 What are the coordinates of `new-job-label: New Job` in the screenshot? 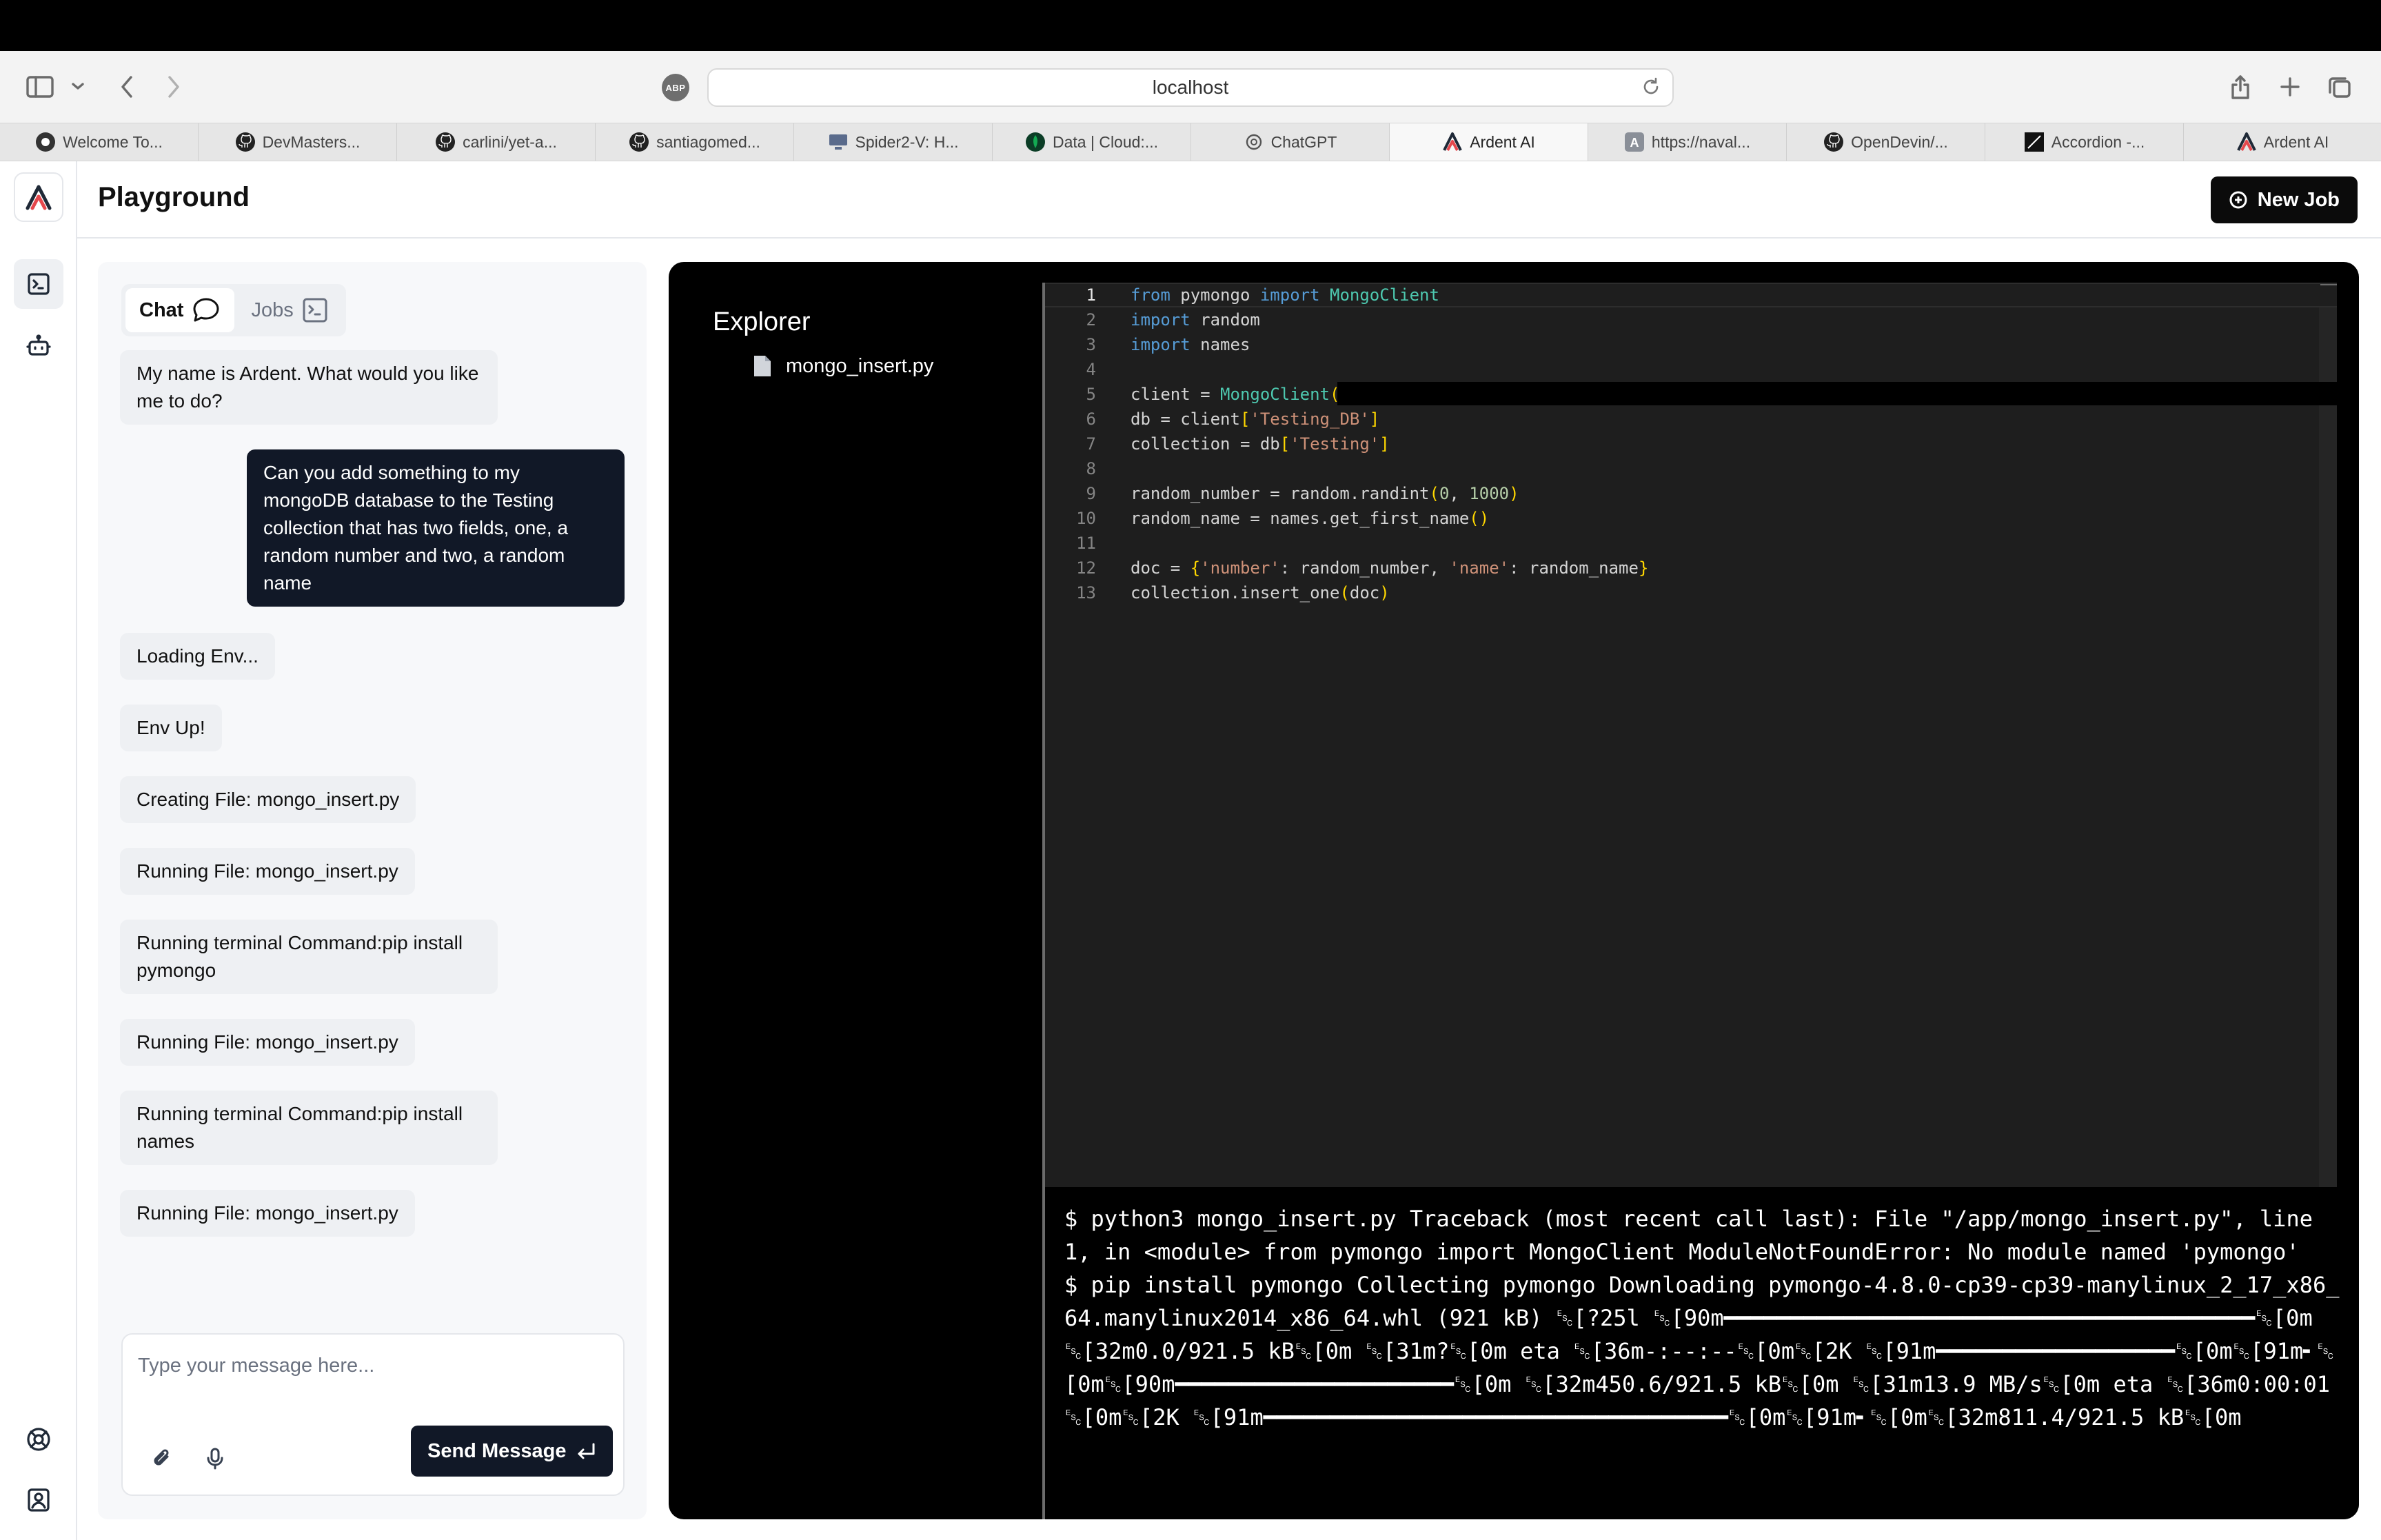 It's located at (2298, 200).